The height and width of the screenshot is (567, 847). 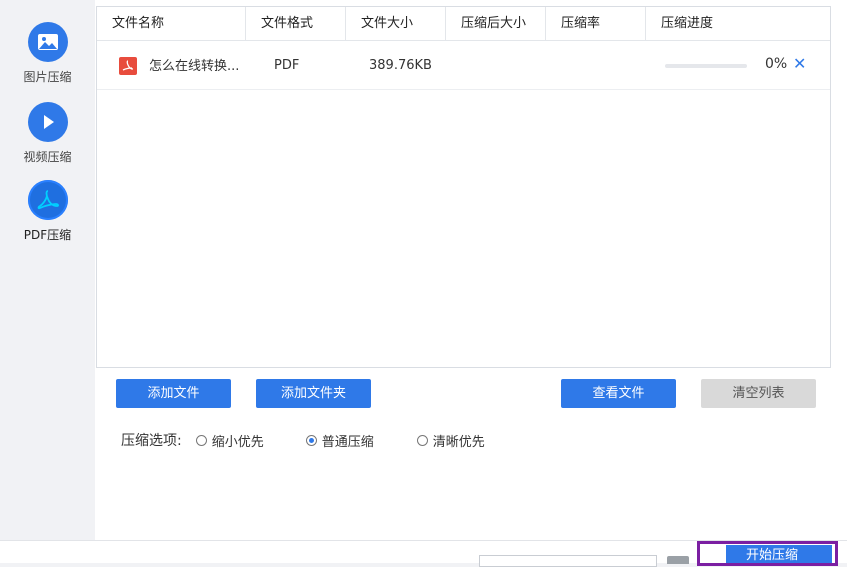 I want to click on nav-pdf-compress: PDF压缩, so click(x=47, y=211).